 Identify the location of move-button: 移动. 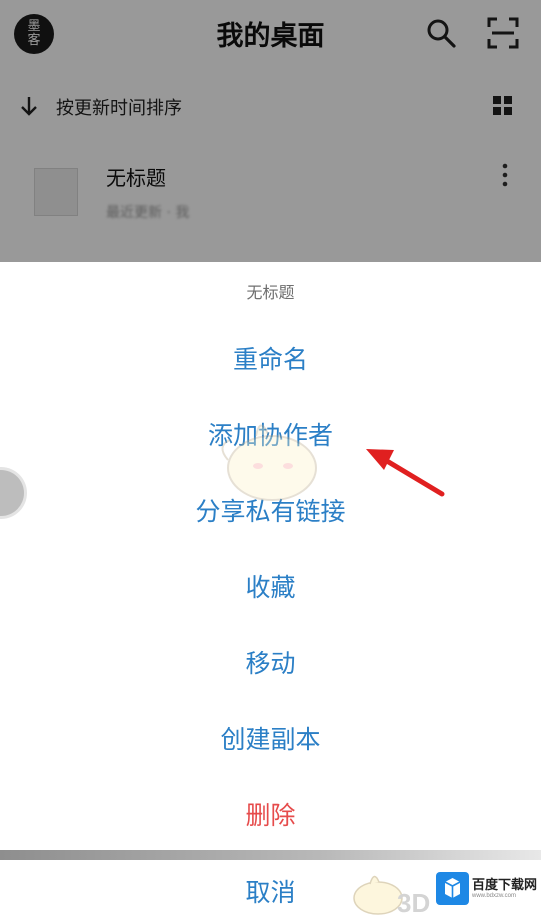
(270, 662).